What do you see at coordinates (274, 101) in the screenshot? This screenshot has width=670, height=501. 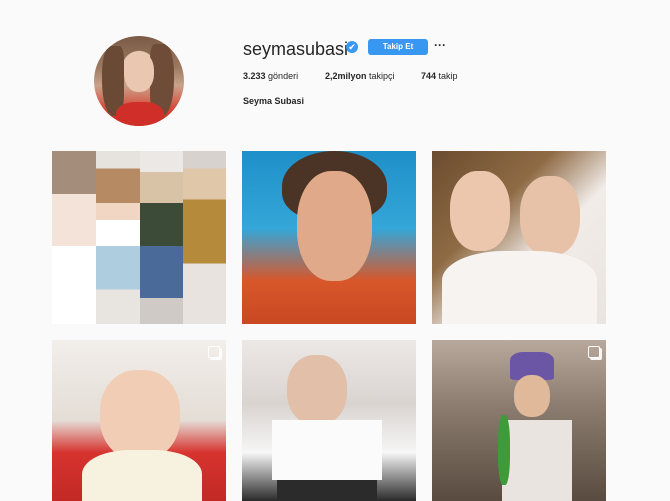 I see `profile-full-name: Seyma Subasi` at bounding box center [274, 101].